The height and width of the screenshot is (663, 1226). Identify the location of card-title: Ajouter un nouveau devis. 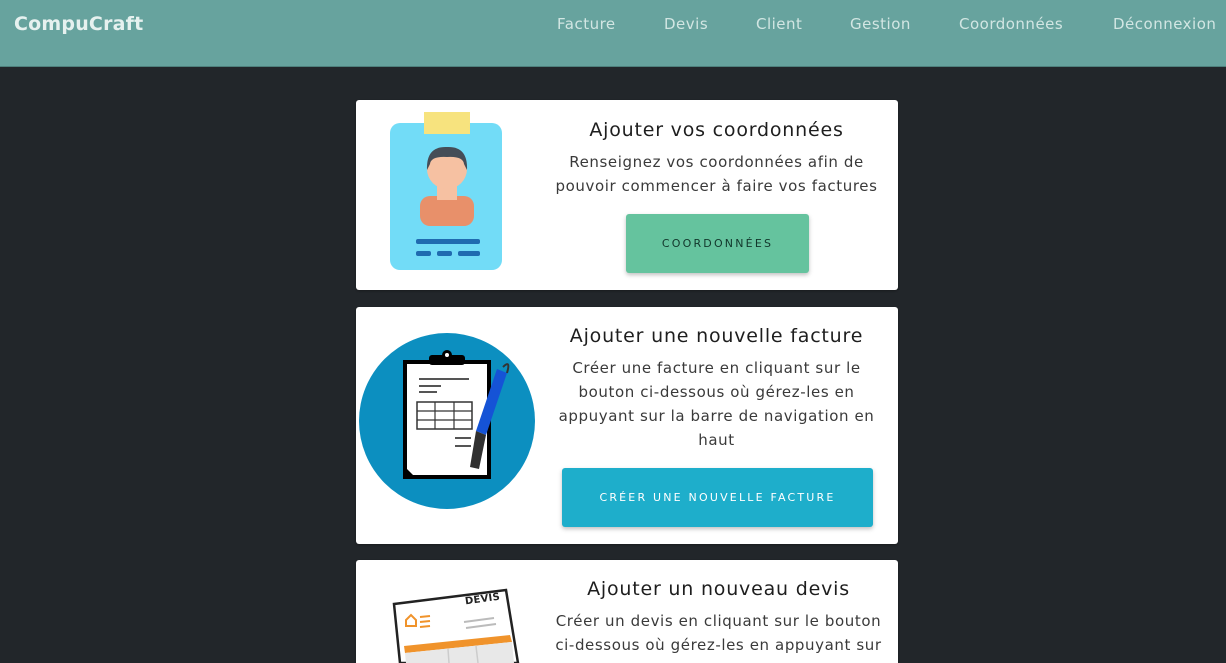
(718, 589).